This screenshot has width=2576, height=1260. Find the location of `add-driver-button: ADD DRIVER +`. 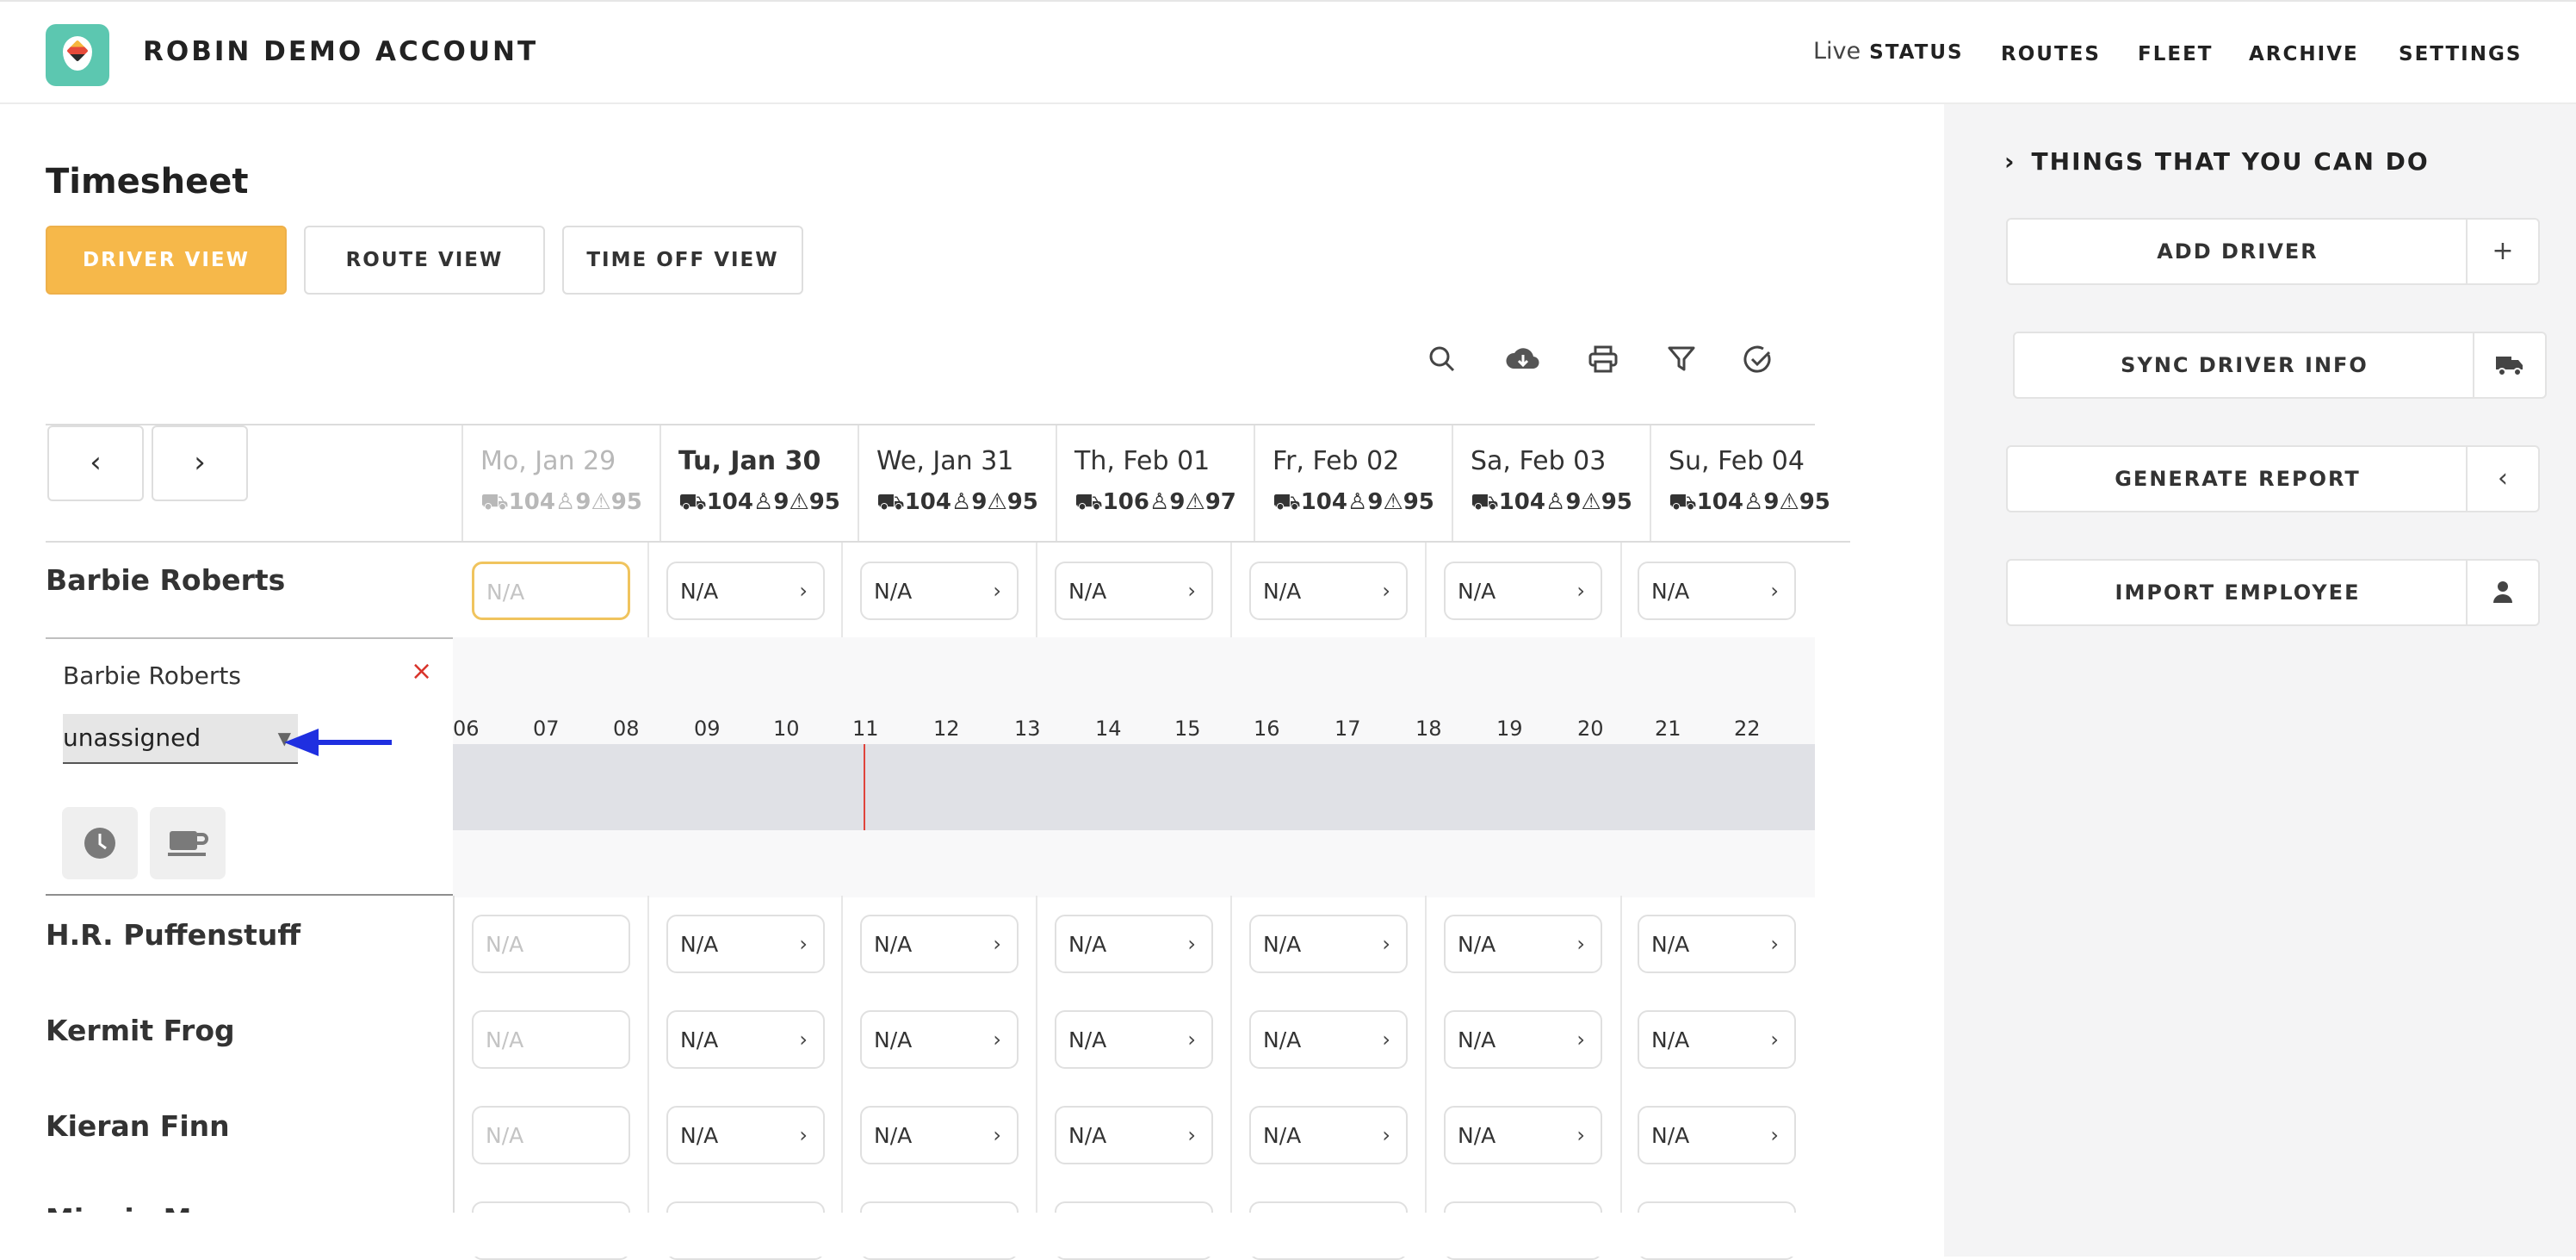

add-driver-button: ADD DRIVER + is located at coordinates (2273, 252).